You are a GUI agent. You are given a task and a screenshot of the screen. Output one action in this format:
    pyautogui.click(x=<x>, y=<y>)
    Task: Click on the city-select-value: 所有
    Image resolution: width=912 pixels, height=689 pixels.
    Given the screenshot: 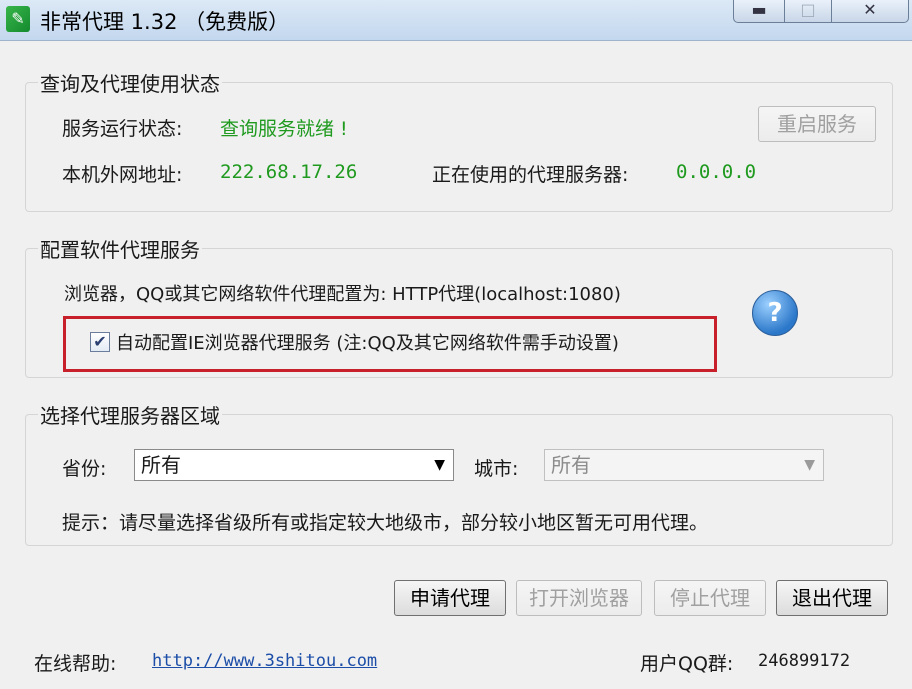 What is the action you would take?
    pyautogui.click(x=571, y=465)
    